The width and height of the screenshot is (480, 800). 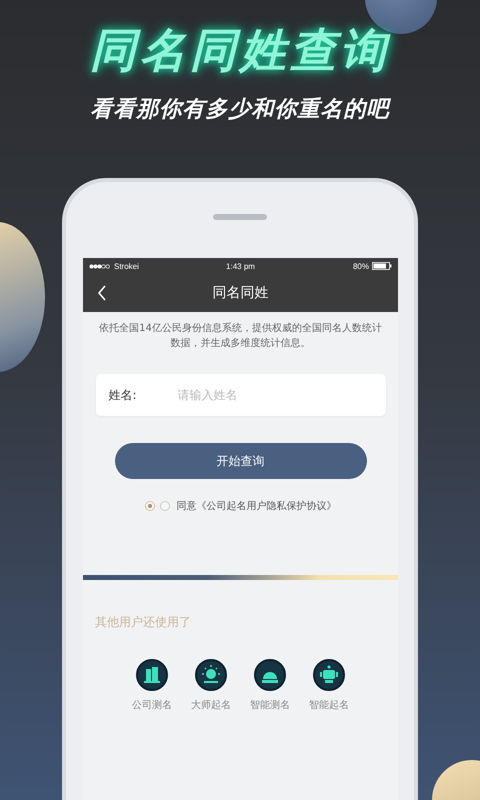 I want to click on description-text: 依托全国14亿公民身份信息系统，提供权威的全国同名人数统计数据，并生成多维度统计信息。, so click(x=240, y=336).